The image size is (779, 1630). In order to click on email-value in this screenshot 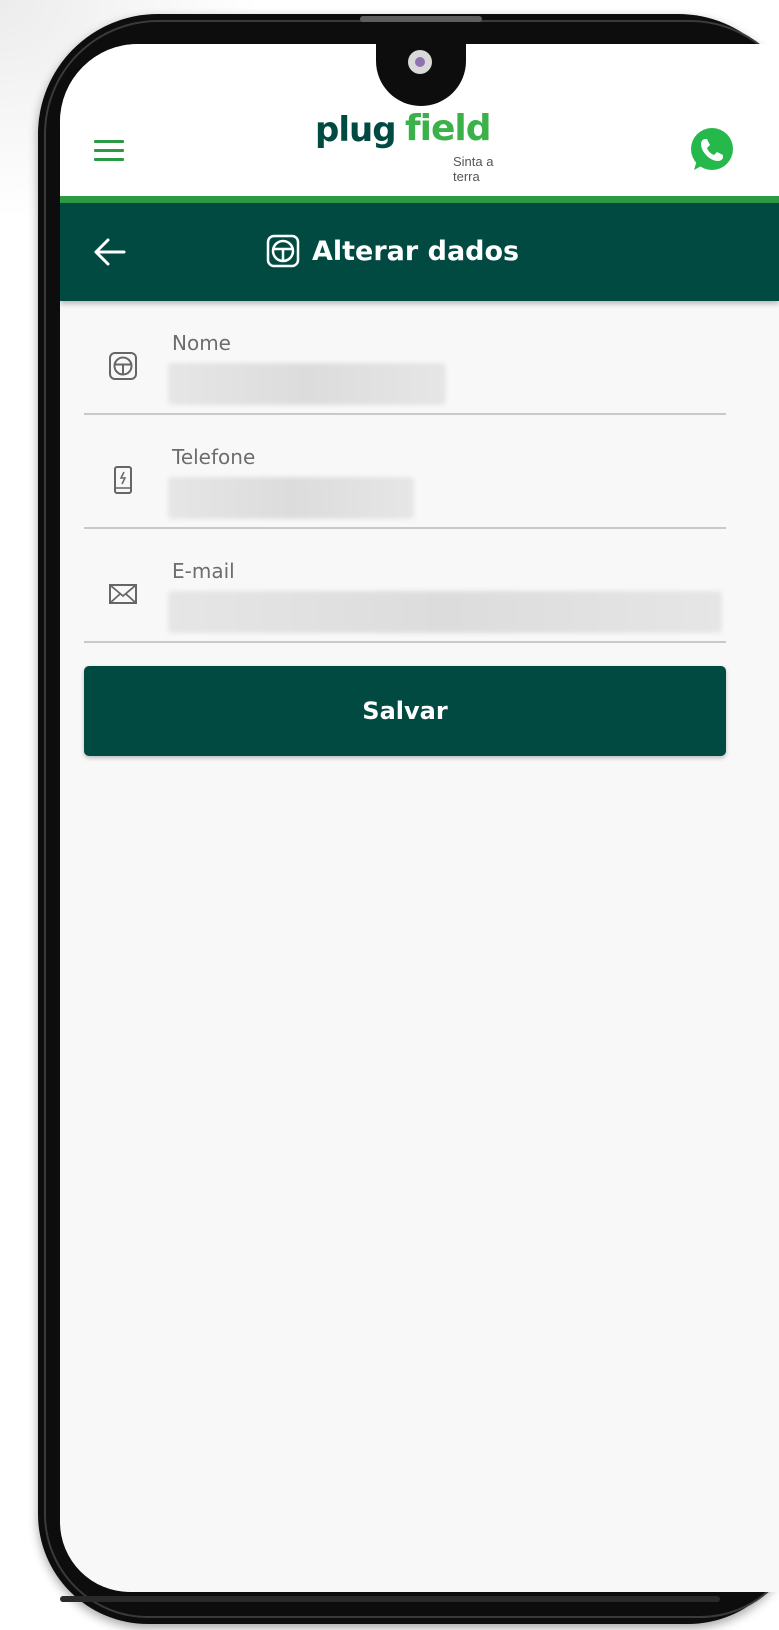, I will do `click(445, 612)`.